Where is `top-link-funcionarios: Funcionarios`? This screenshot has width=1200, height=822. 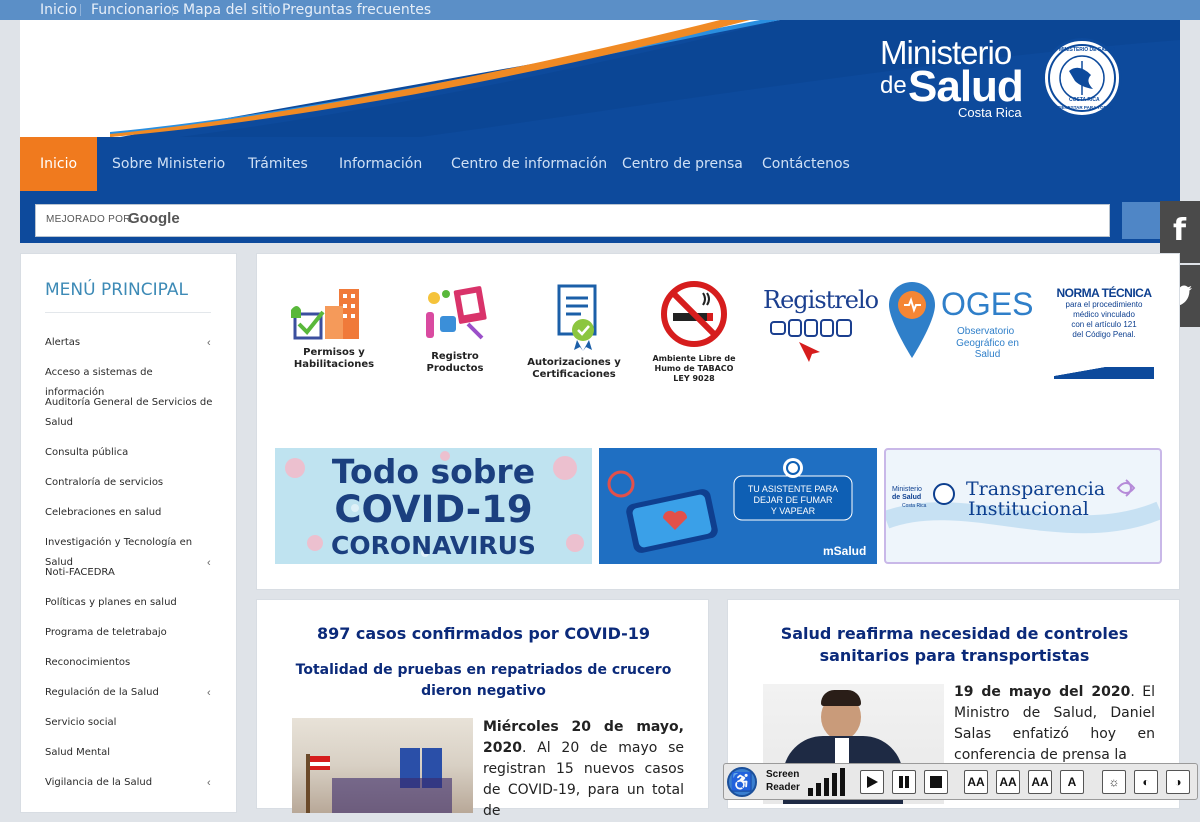
top-link-funcionarios: Funcionarios is located at coordinates (135, 10).